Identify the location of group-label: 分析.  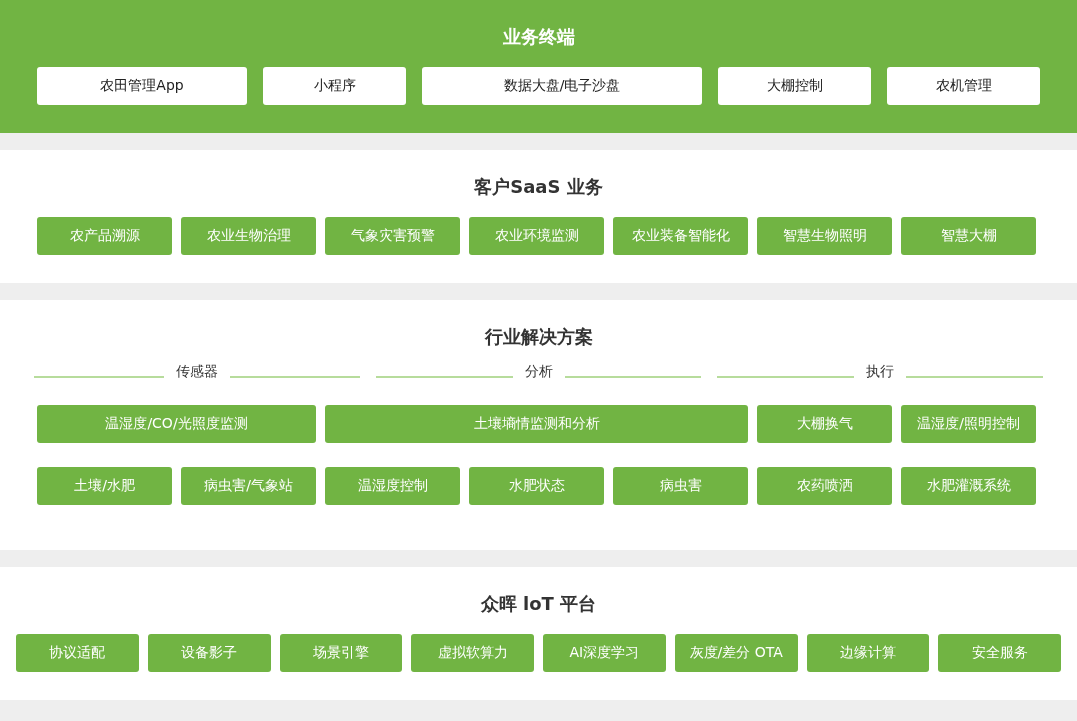
(538, 372).